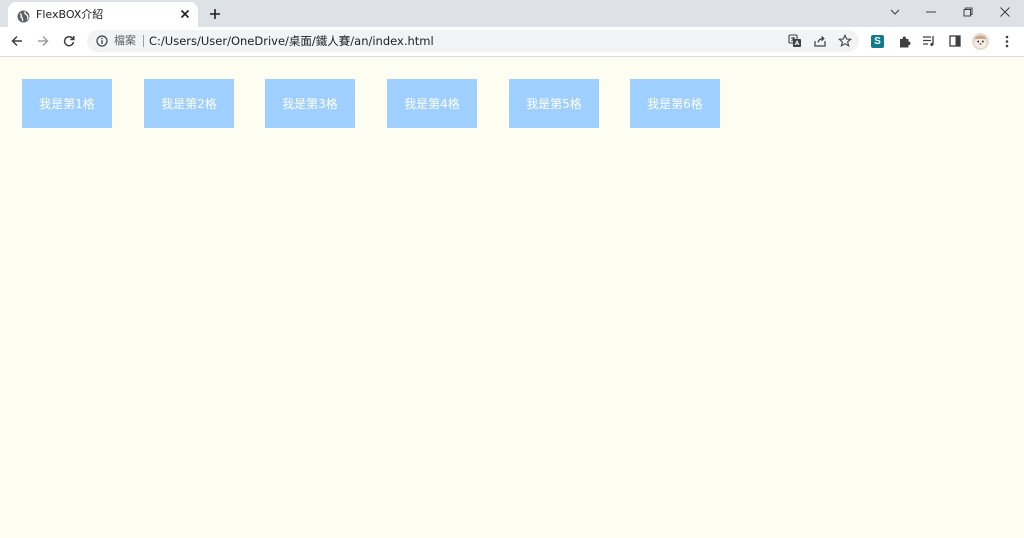 Image resolution: width=1024 pixels, height=538 pixels. Describe the element at coordinates (70, 14) in the screenshot. I see `tab-title: FlexBOX介紹` at that location.